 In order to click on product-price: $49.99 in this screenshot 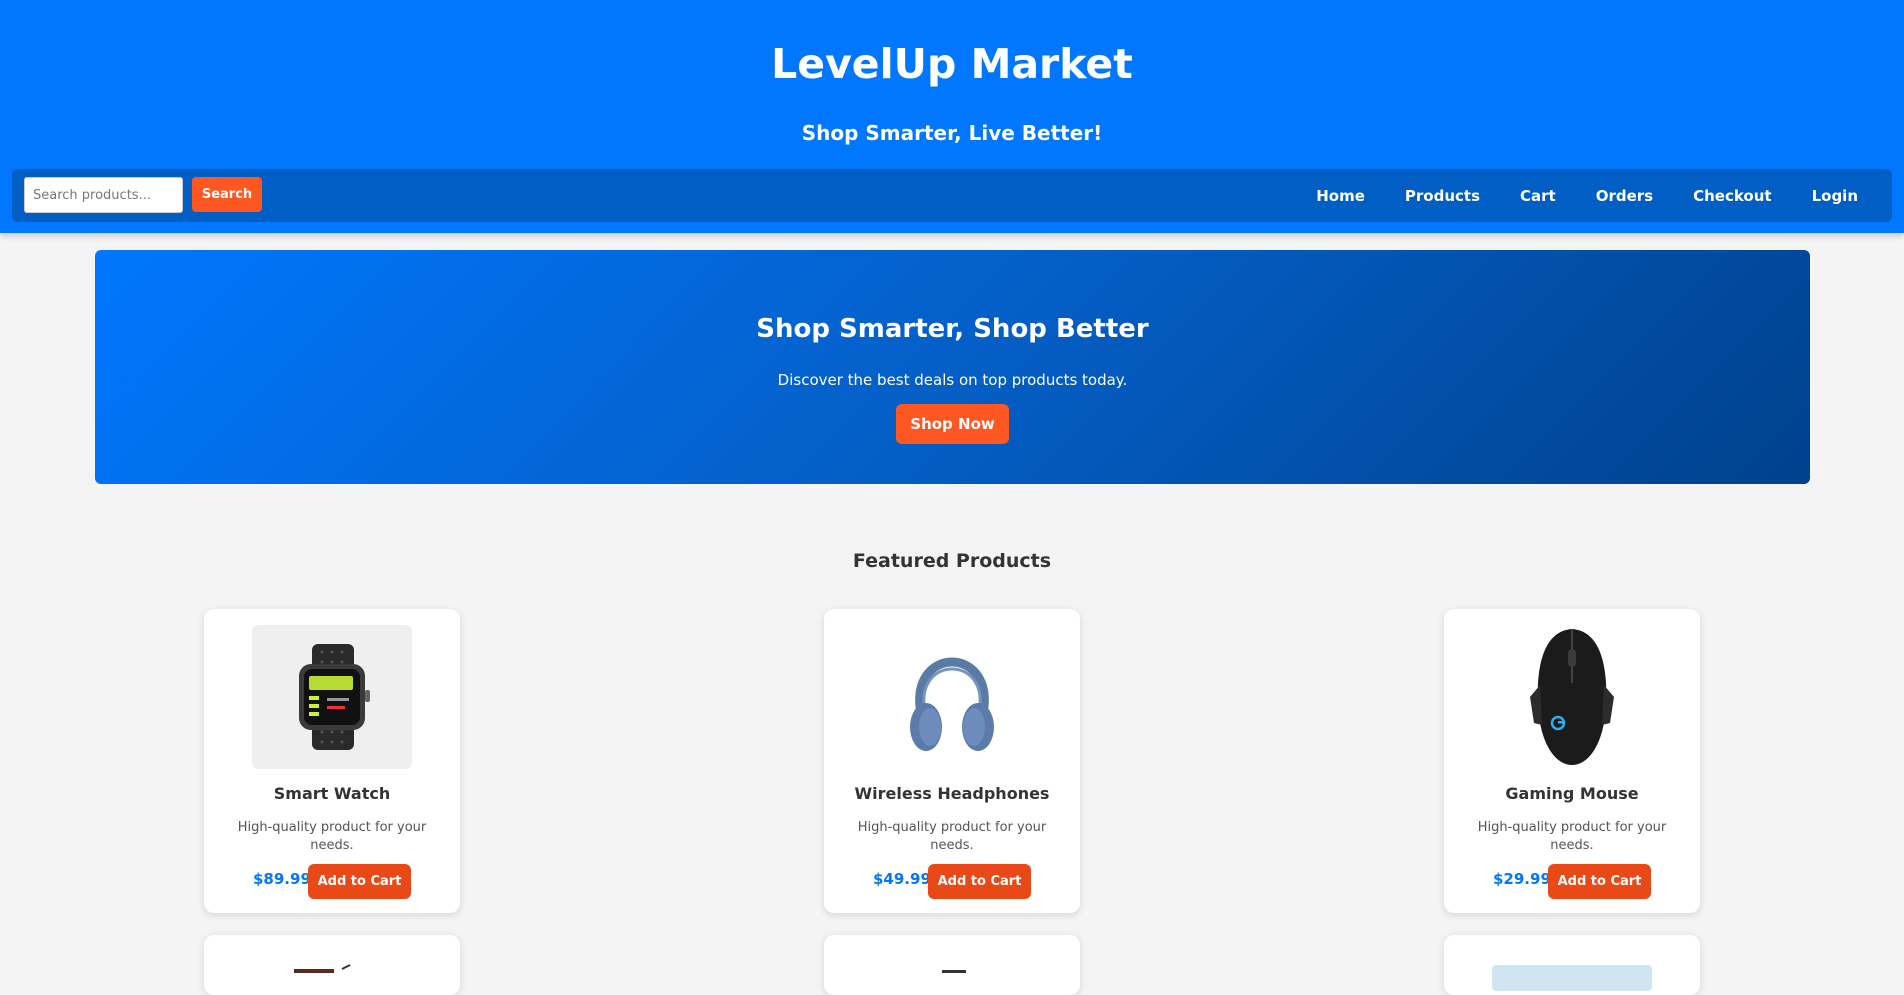, I will do `click(902, 879)`.